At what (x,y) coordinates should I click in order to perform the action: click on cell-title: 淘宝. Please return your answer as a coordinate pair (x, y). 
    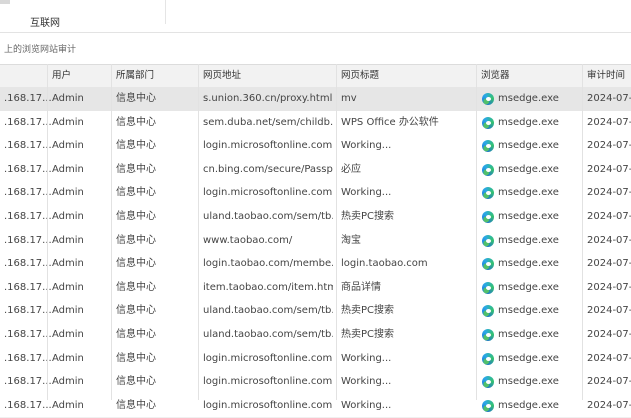
    Looking at the image, I should click on (351, 240).